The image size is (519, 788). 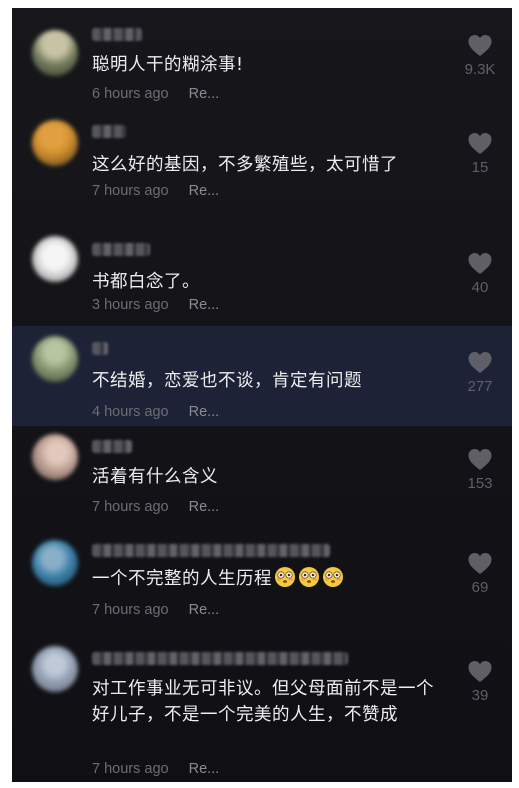 What do you see at coordinates (262, 476) in the screenshot?
I see `comment-item: 活着有什么含义 7 hours ago Re... 153` at bounding box center [262, 476].